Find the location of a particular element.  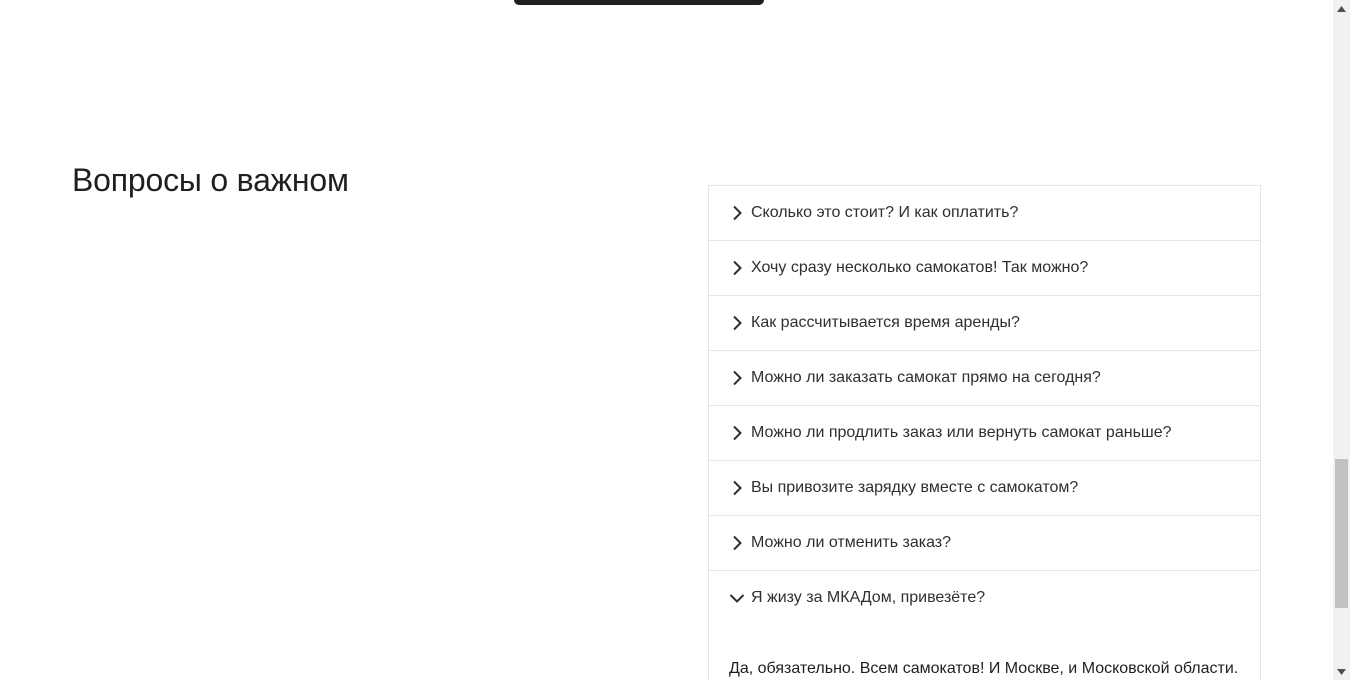

faq-question-button: Сколько это стоит? И как оплатить? is located at coordinates (984, 213).